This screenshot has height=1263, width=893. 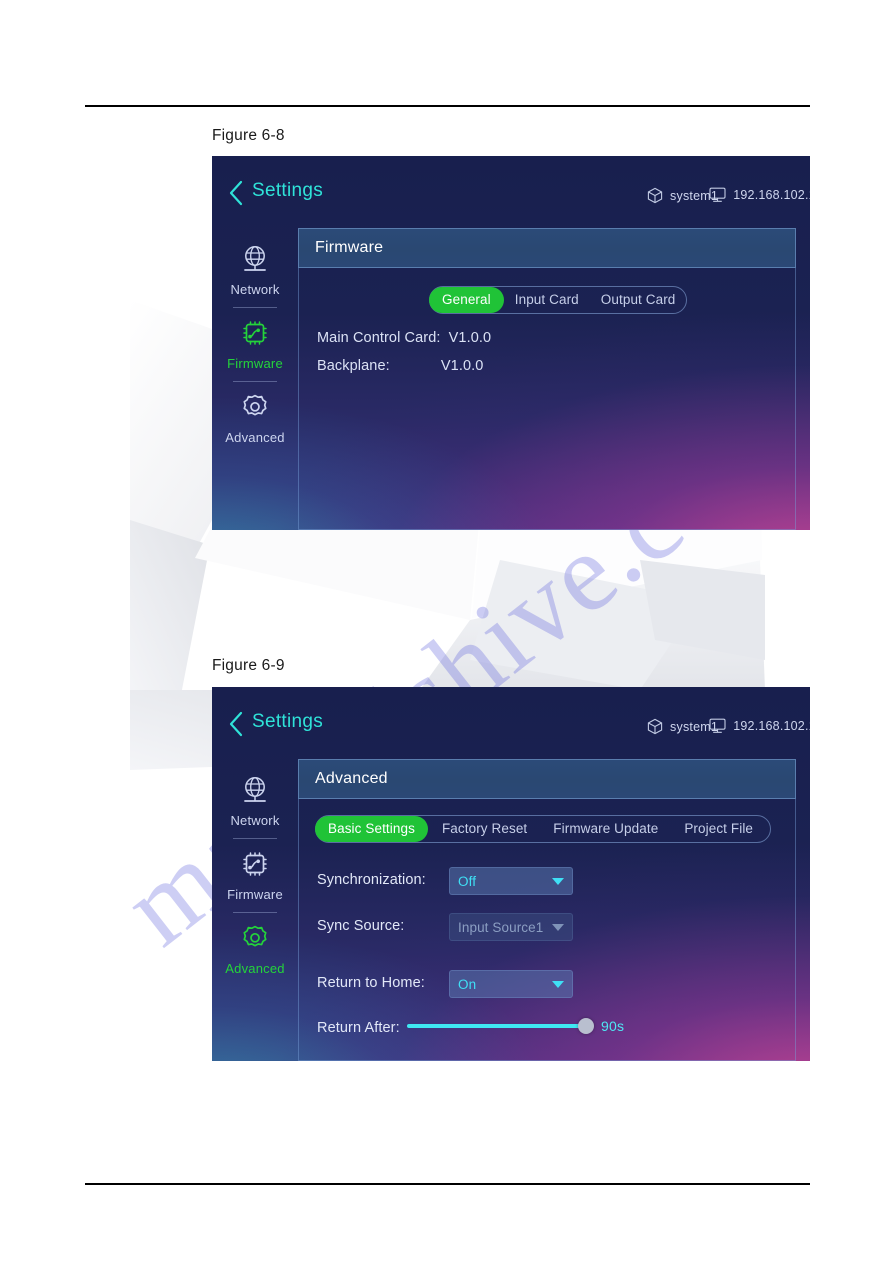 What do you see at coordinates (379, 338) in the screenshot?
I see `info-label: Main Control Card:` at bounding box center [379, 338].